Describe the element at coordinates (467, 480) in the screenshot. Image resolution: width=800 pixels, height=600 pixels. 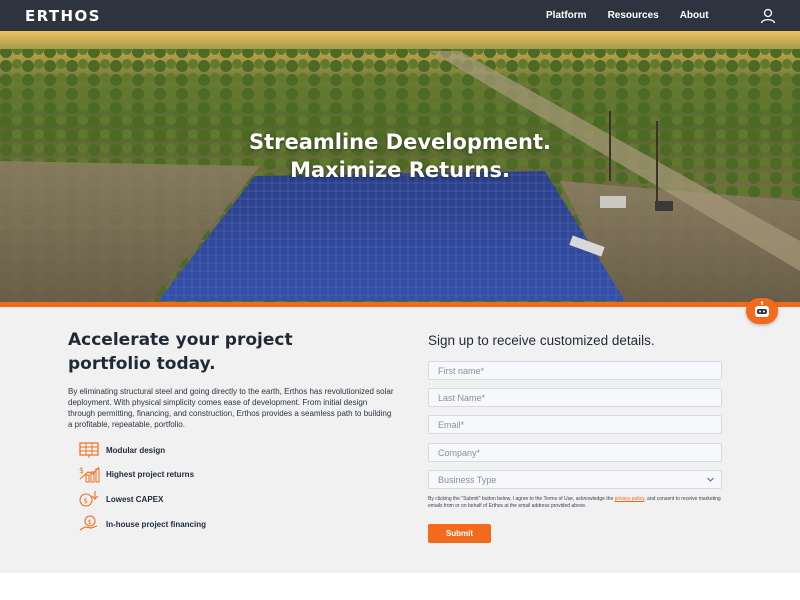
I see `business-type-value: Business Type` at that location.